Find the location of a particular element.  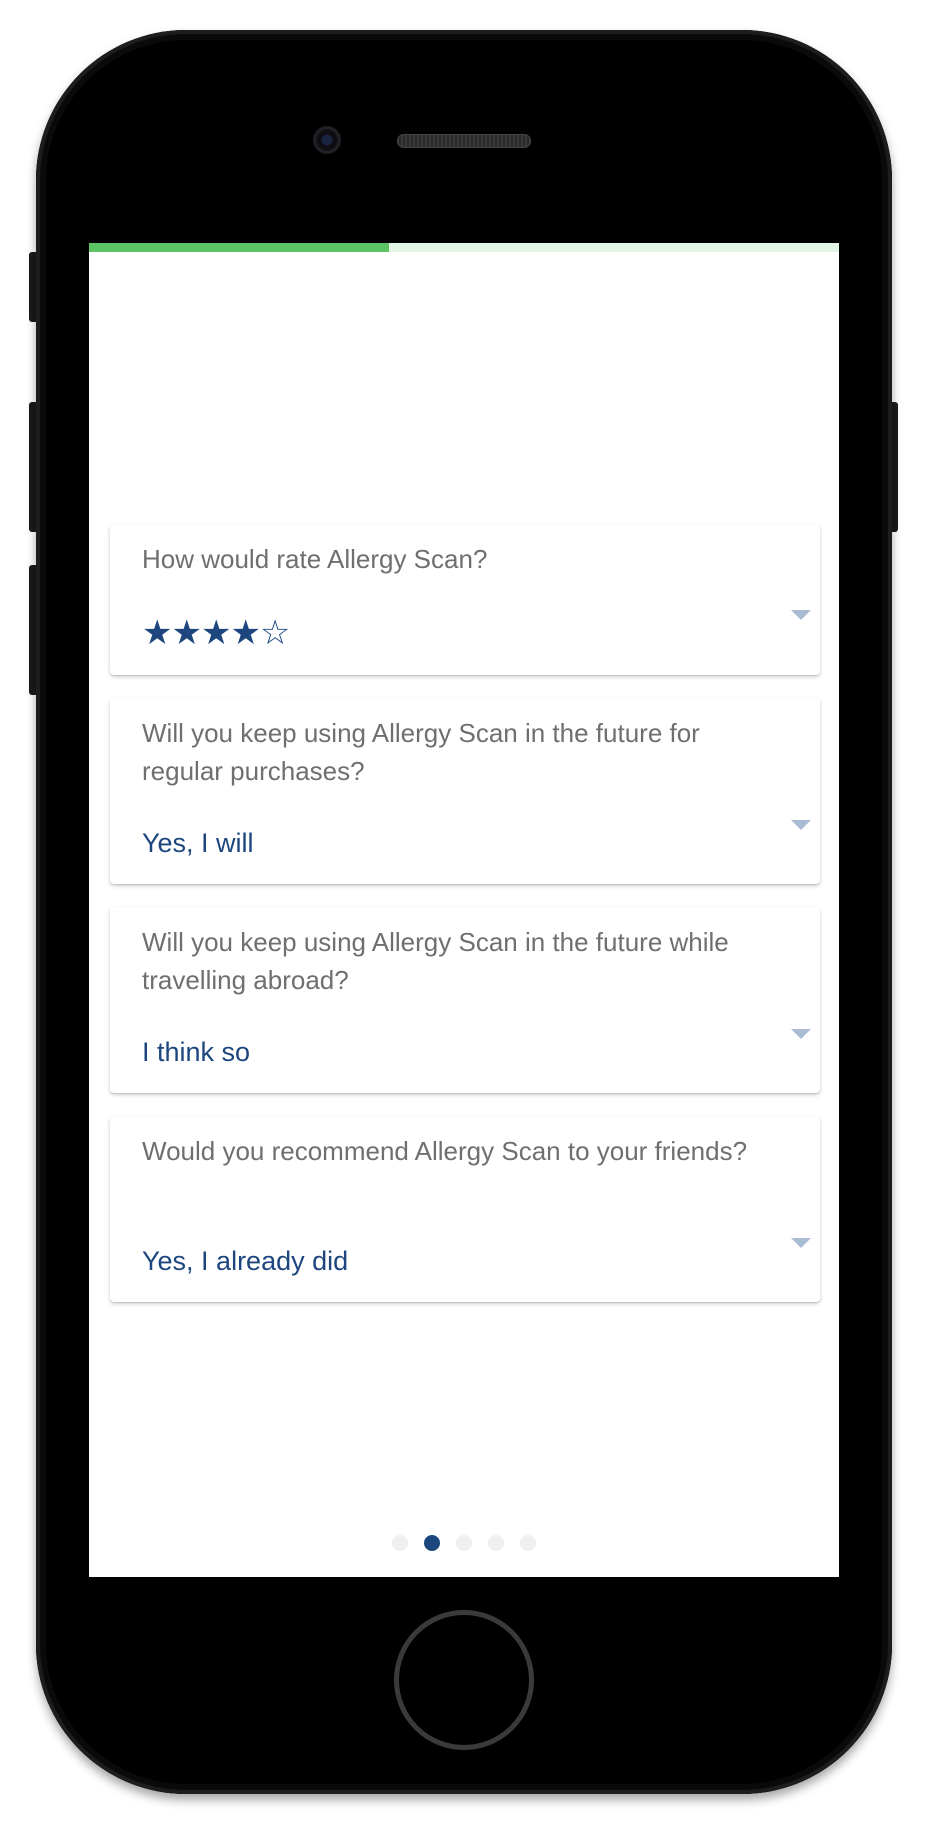

camera-icon is located at coordinates (327, 140).